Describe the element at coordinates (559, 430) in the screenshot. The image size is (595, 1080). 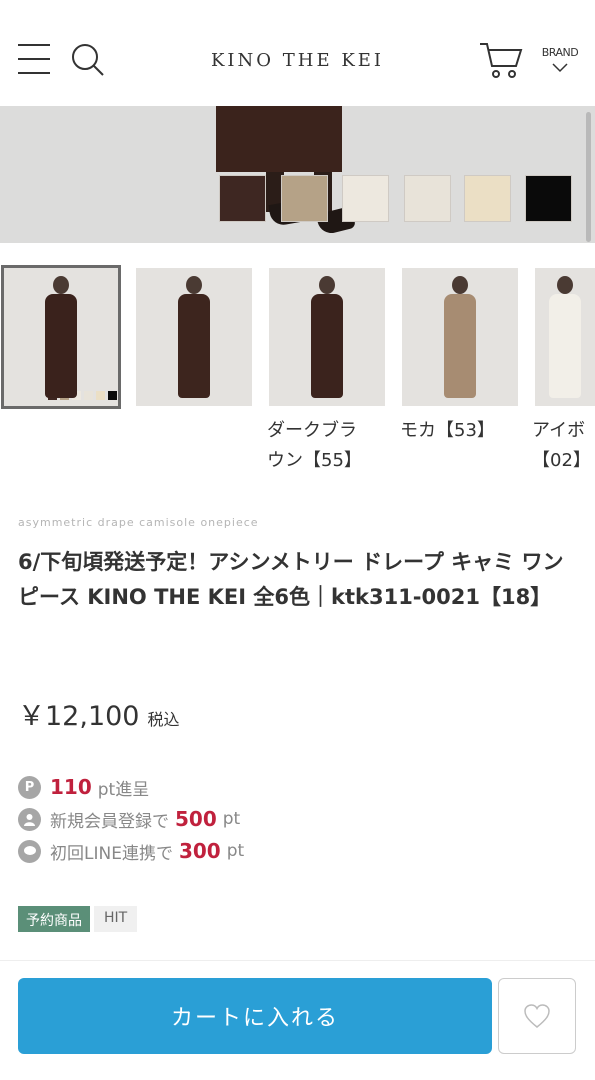
I see `caption-line: アイボ` at that location.